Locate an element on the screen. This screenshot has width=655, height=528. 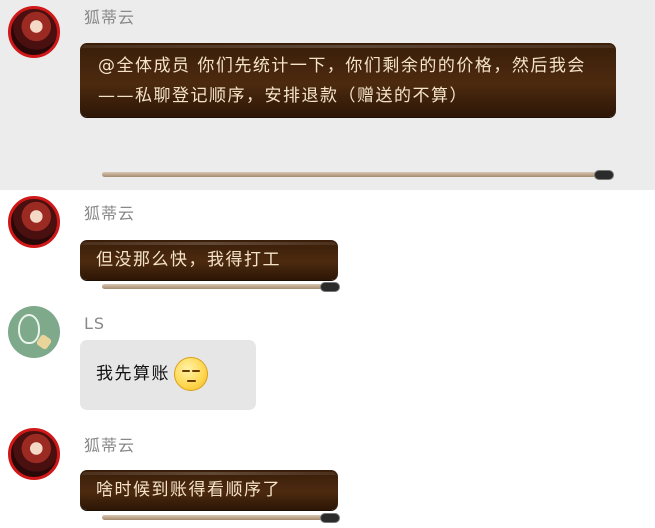
message-bubble: 我先算账 is located at coordinates (168, 375).